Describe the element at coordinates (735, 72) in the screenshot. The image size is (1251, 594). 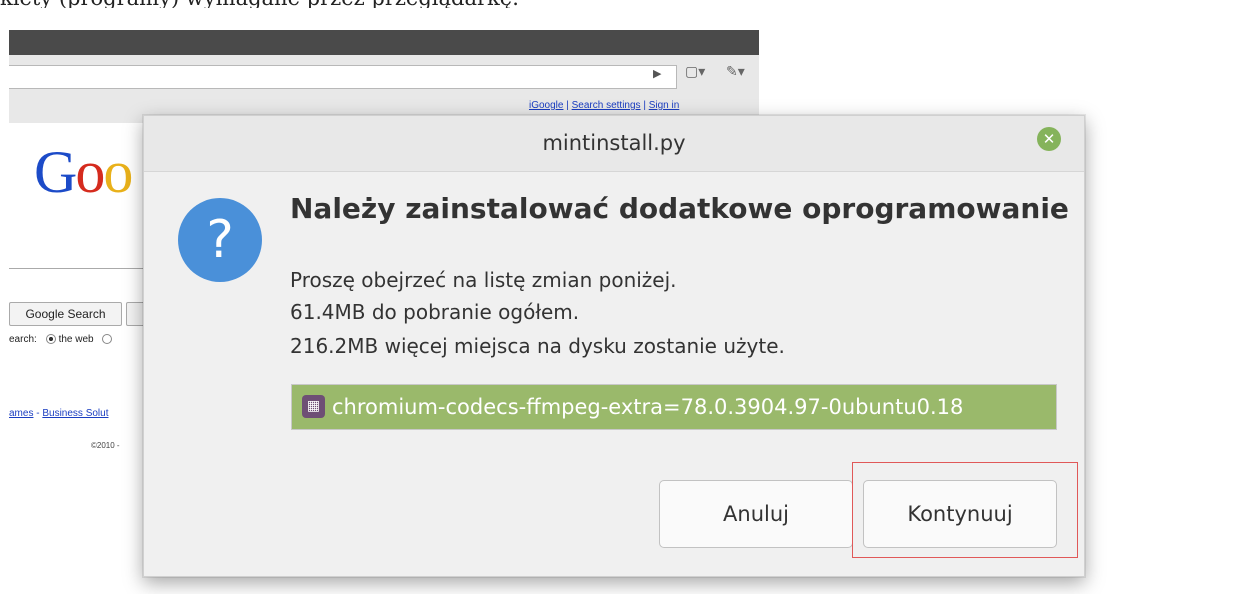
I see `wrench-menu-icon: ✎▾` at that location.